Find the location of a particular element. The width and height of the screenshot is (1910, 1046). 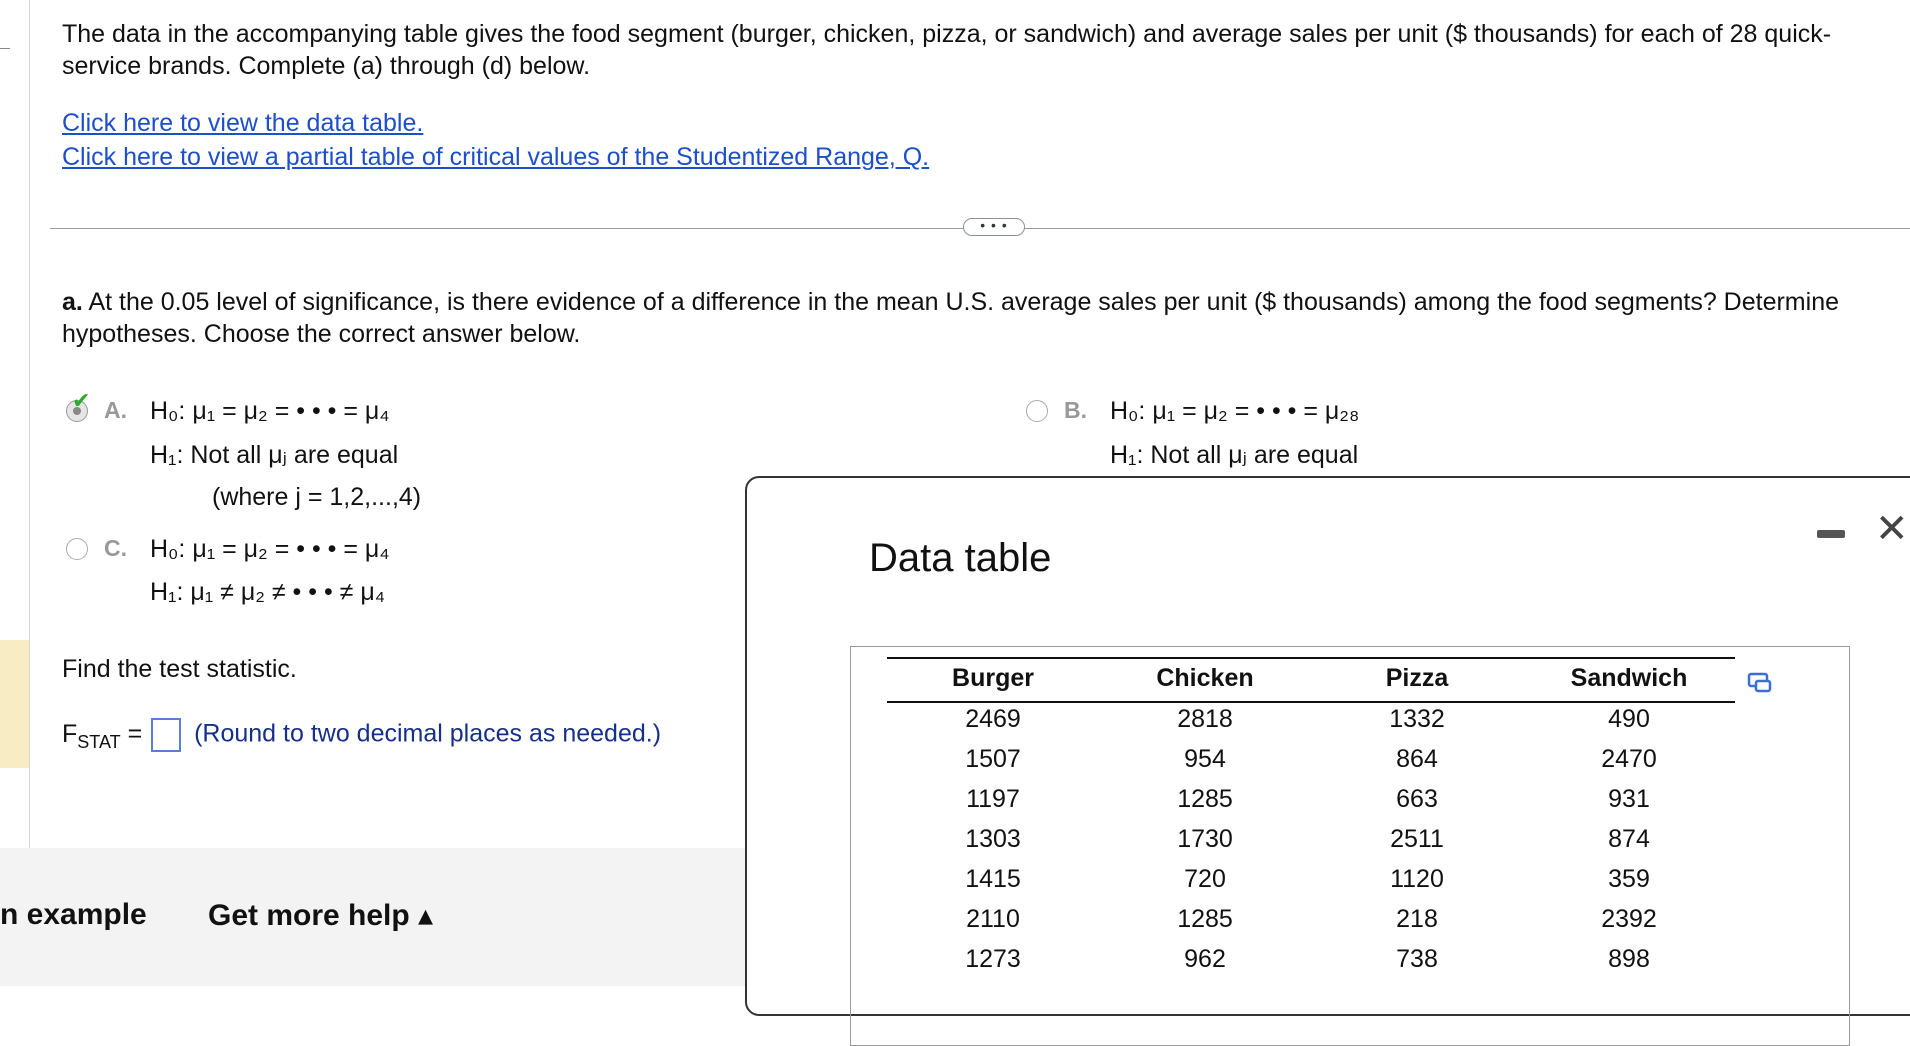

table-cell: 720 is located at coordinates (1205, 879).